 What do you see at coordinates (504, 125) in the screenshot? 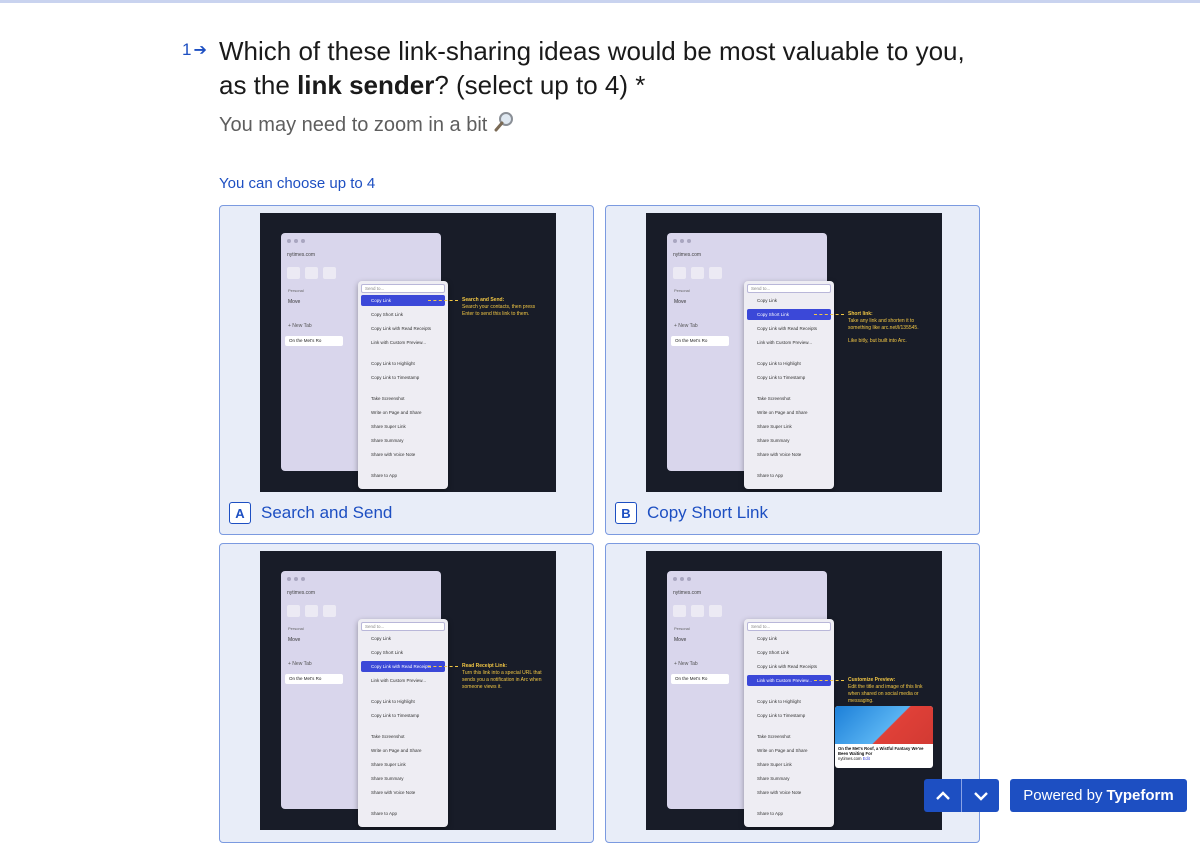
I see `magnifier-icon` at bounding box center [504, 125].